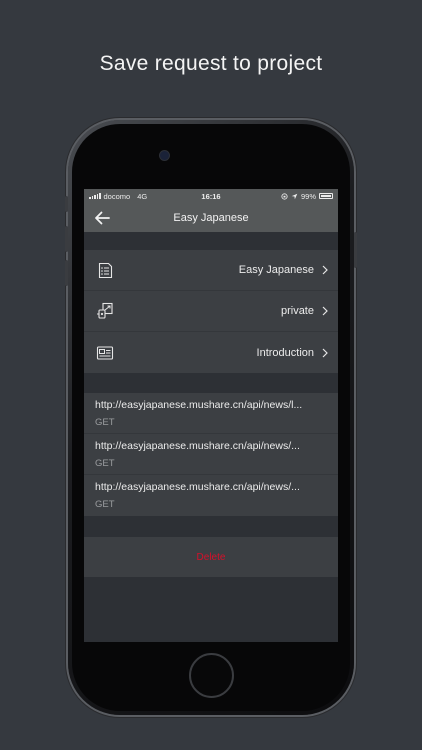 The width and height of the screenshot is (422, 750). I want to click on battery-icon, so click(326, 196).